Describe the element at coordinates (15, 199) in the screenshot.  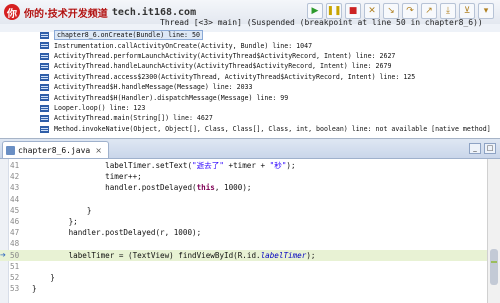
I see `line-number: 44` at that location.